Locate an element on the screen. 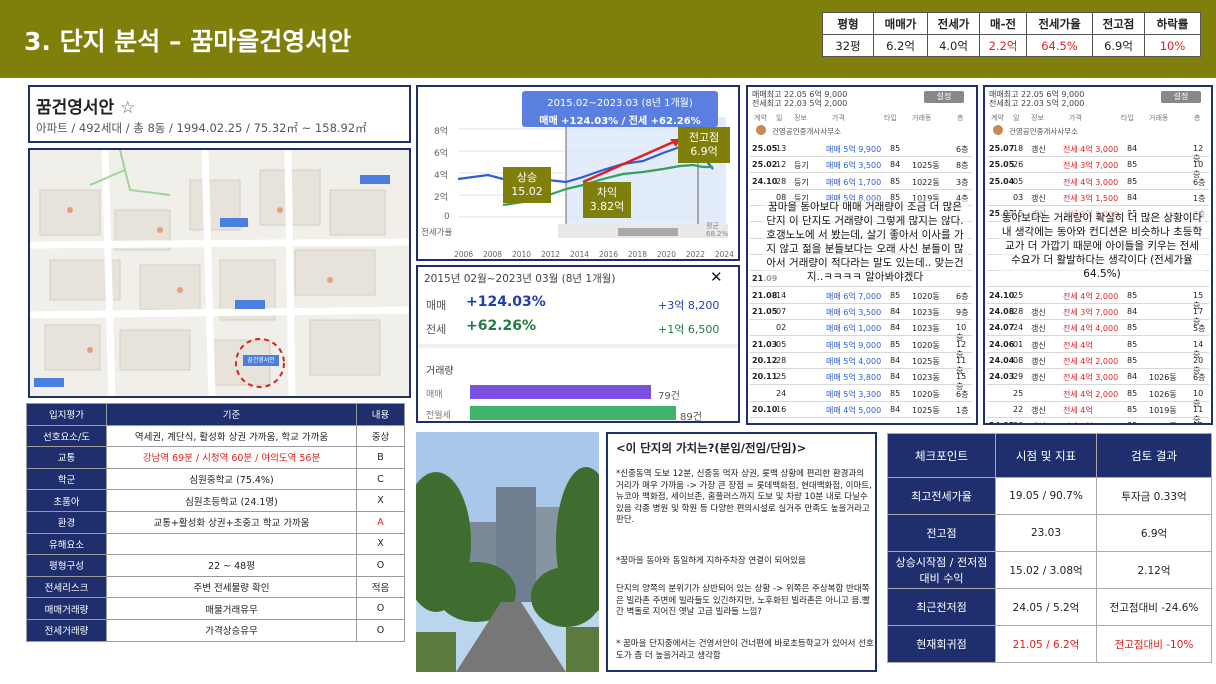  transaction-row: 25 전세 4억 2,000 85 1026동 10층 is located at coordinates (1098, 397).